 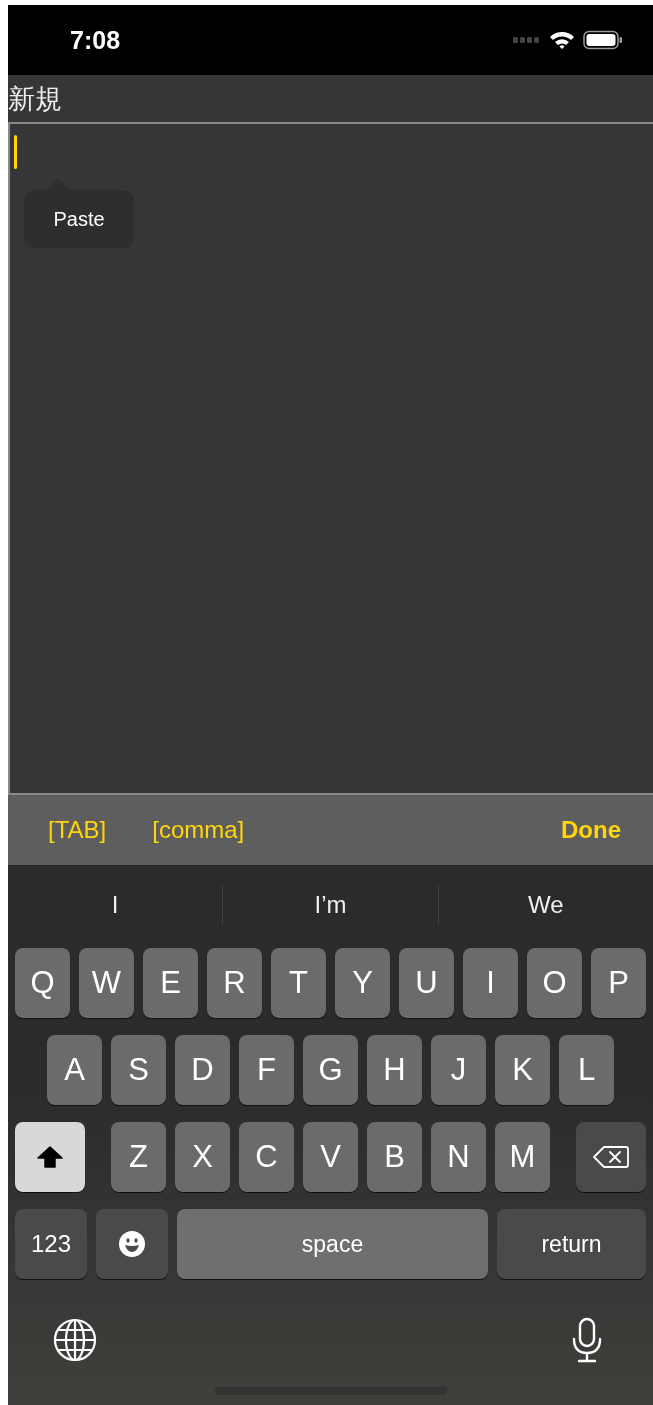 What do you see at coordinates (79, 219) in the screenshot?
I see `paste-menu-item: Paste` at bounding box center [79, 219].